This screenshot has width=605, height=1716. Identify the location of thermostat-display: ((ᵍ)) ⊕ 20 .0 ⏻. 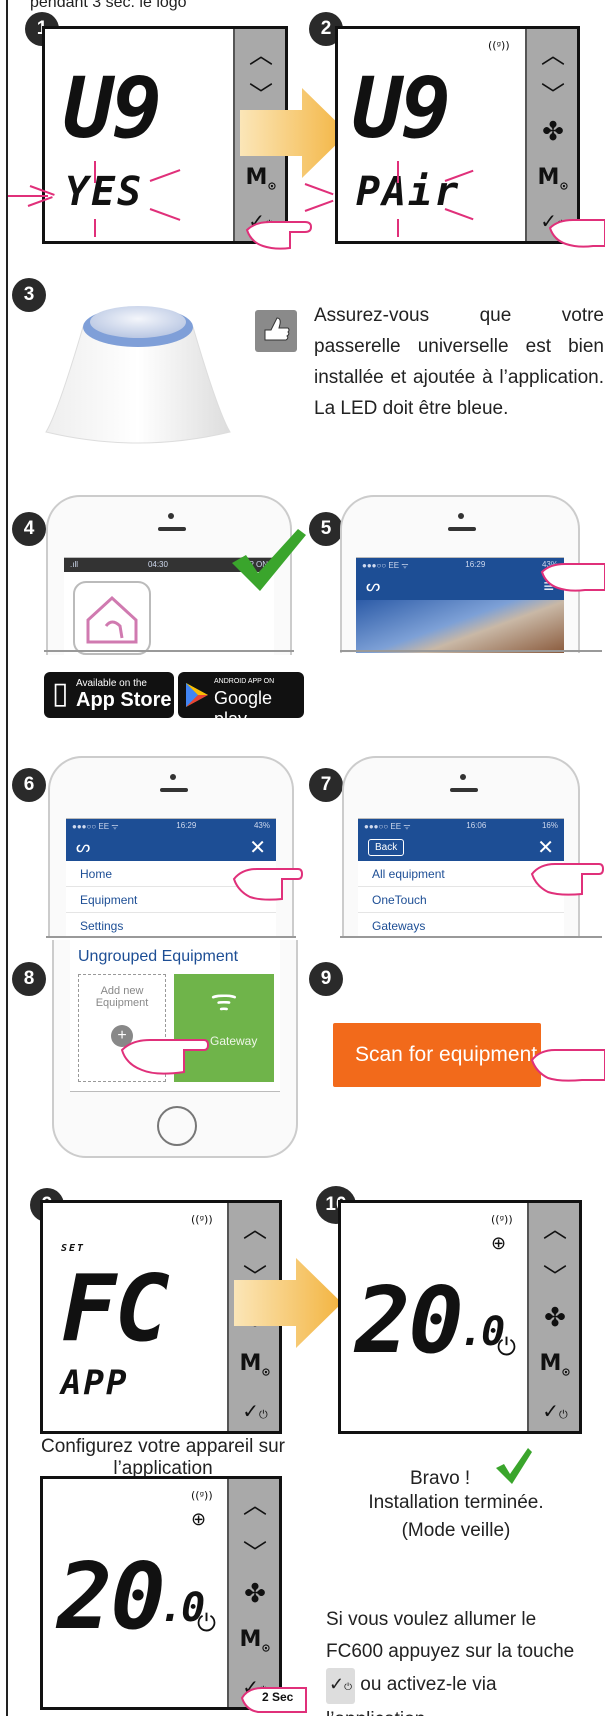
(135, 1593).